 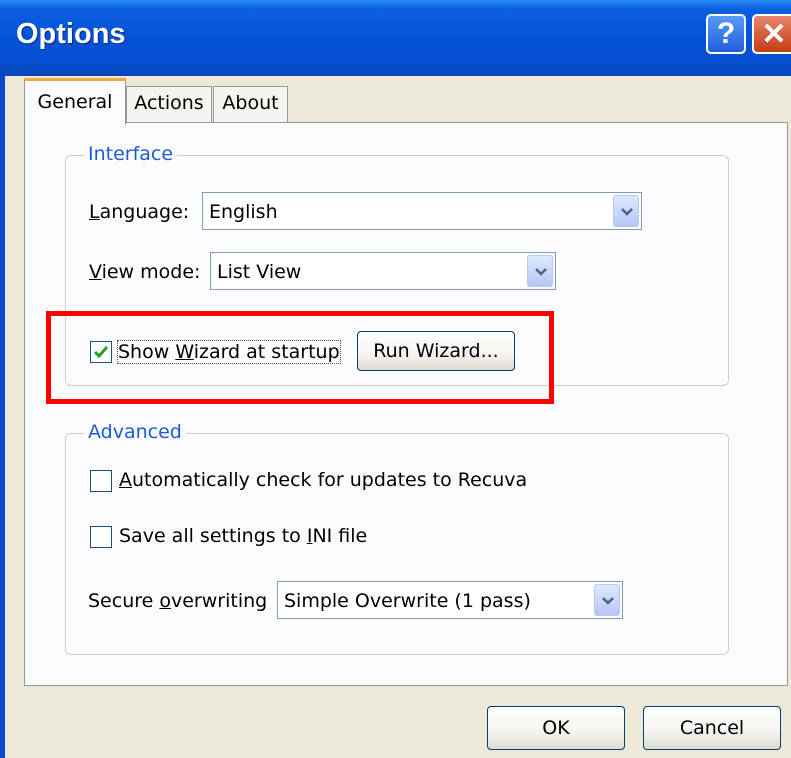 I want to click on view-mode-label-accelerator: V, so click(x=95, y=272).